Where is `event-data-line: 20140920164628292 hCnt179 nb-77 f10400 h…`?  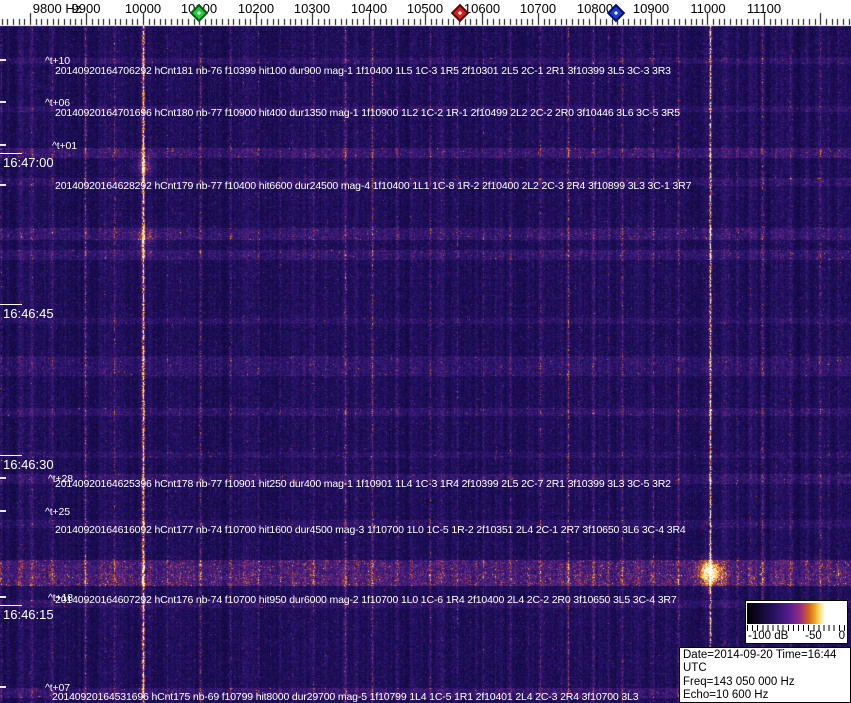
event-data-line: 20140920164628292 hCnt179 nb-77 f10400 h… is located at coordinates (373, 186).